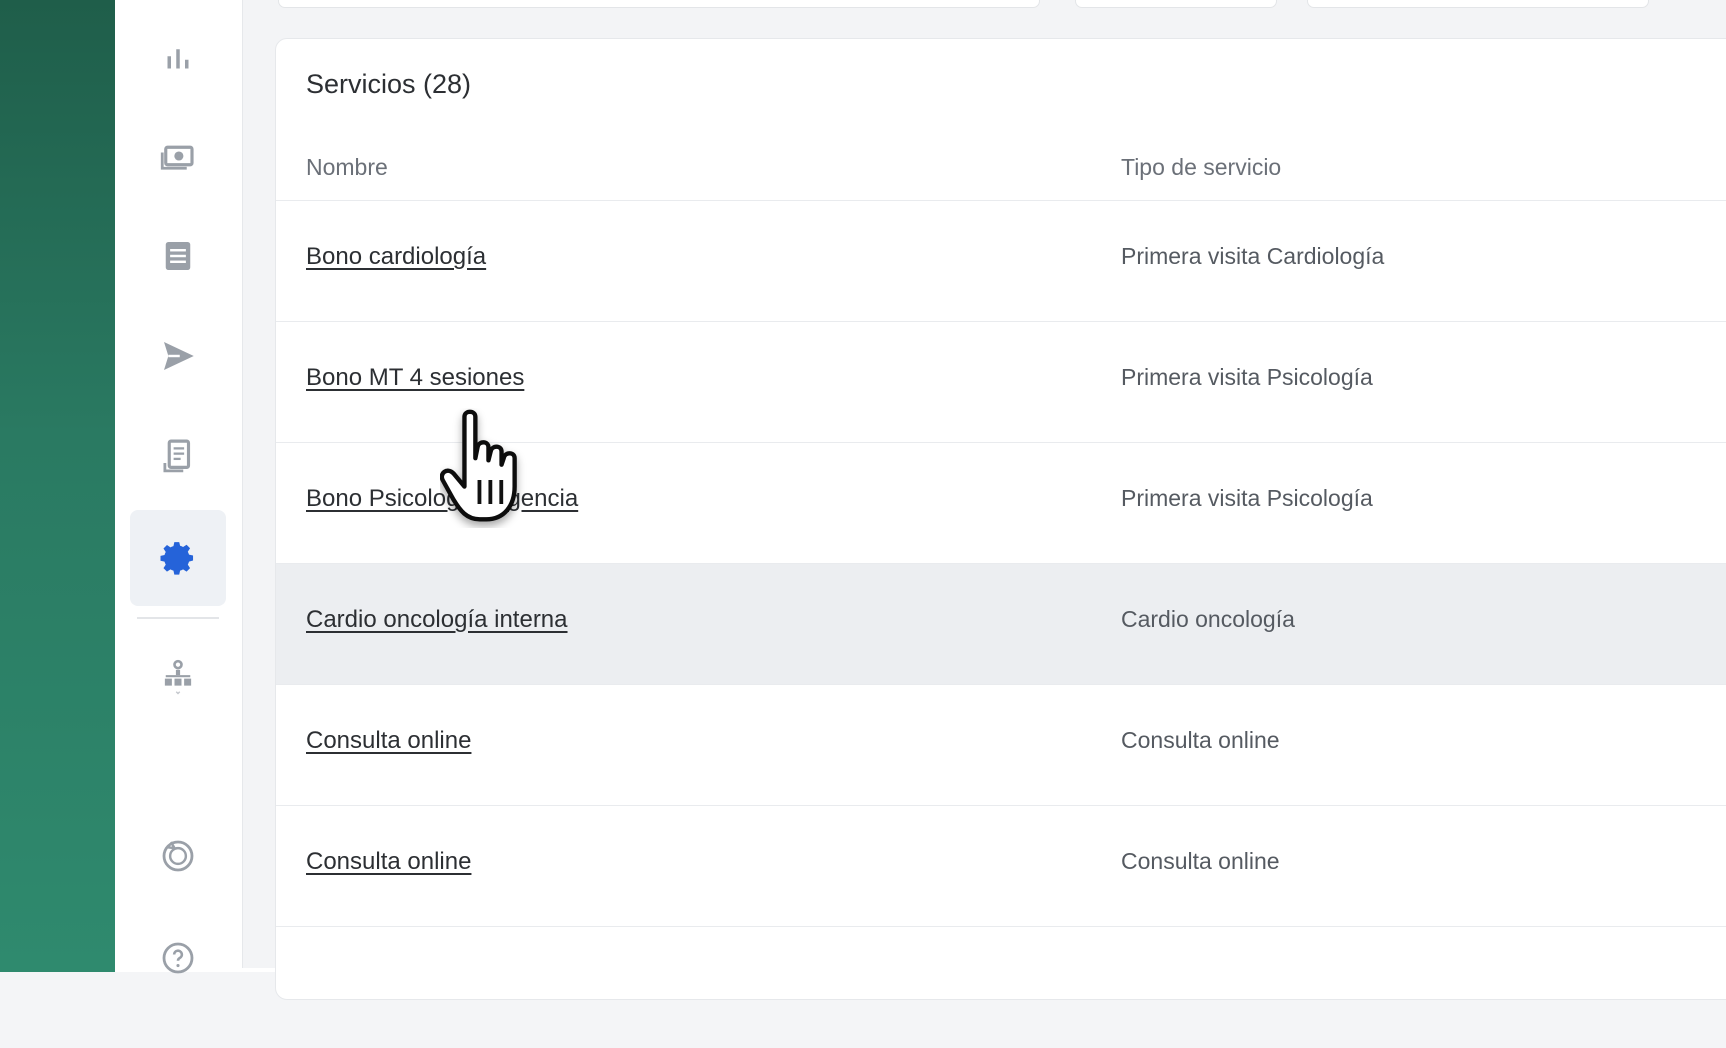  I want to click on send-icon, so click(179, 356).